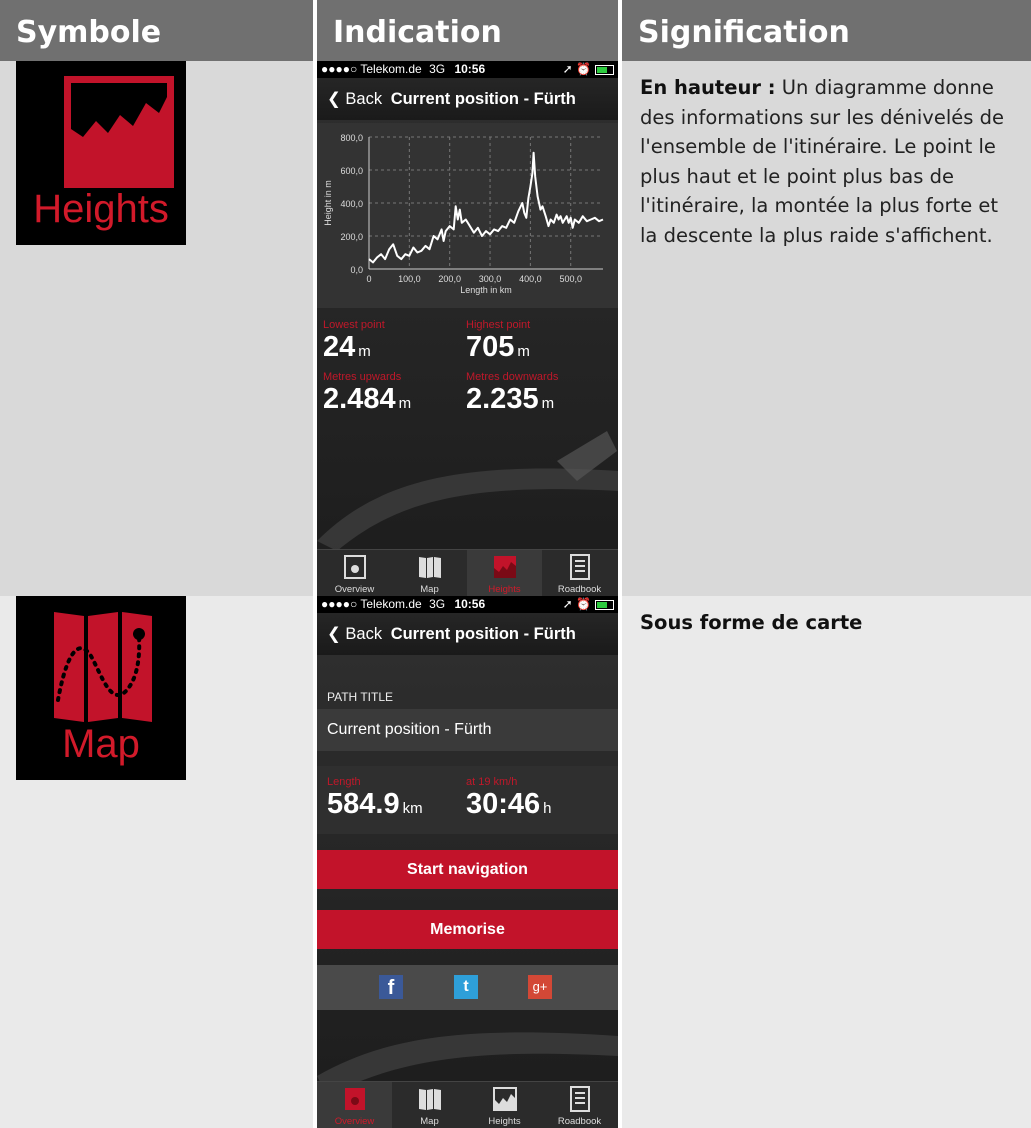 The height and width of the screenshot is (1128, 1031). I want to click on lowest-point: Lowest point 24 m, so click(354, 341).